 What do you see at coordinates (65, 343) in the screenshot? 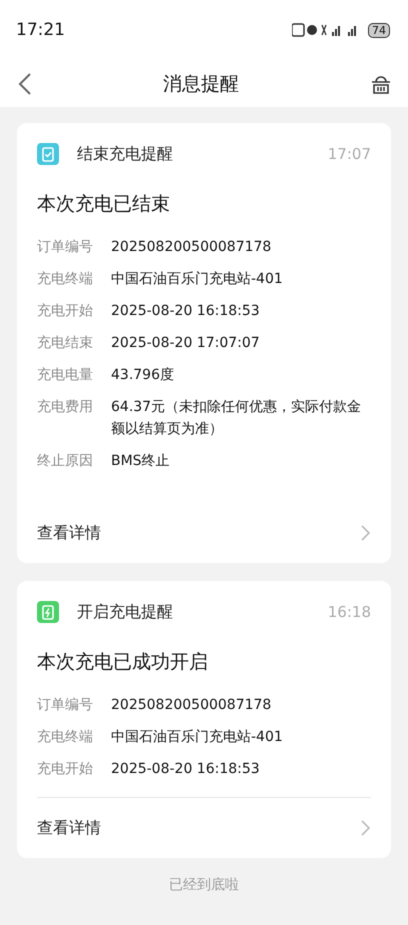
I see `field-label: 充电结束` at bounding box center [65, 343].